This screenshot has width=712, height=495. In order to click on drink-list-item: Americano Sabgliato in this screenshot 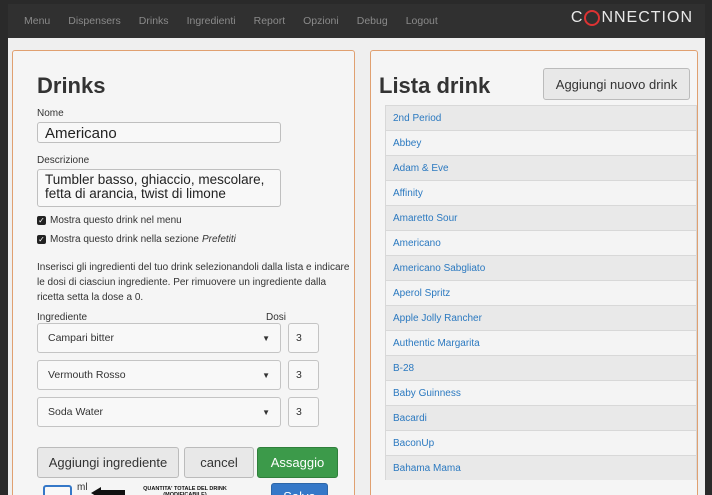, I will do `click(541, 267)`.